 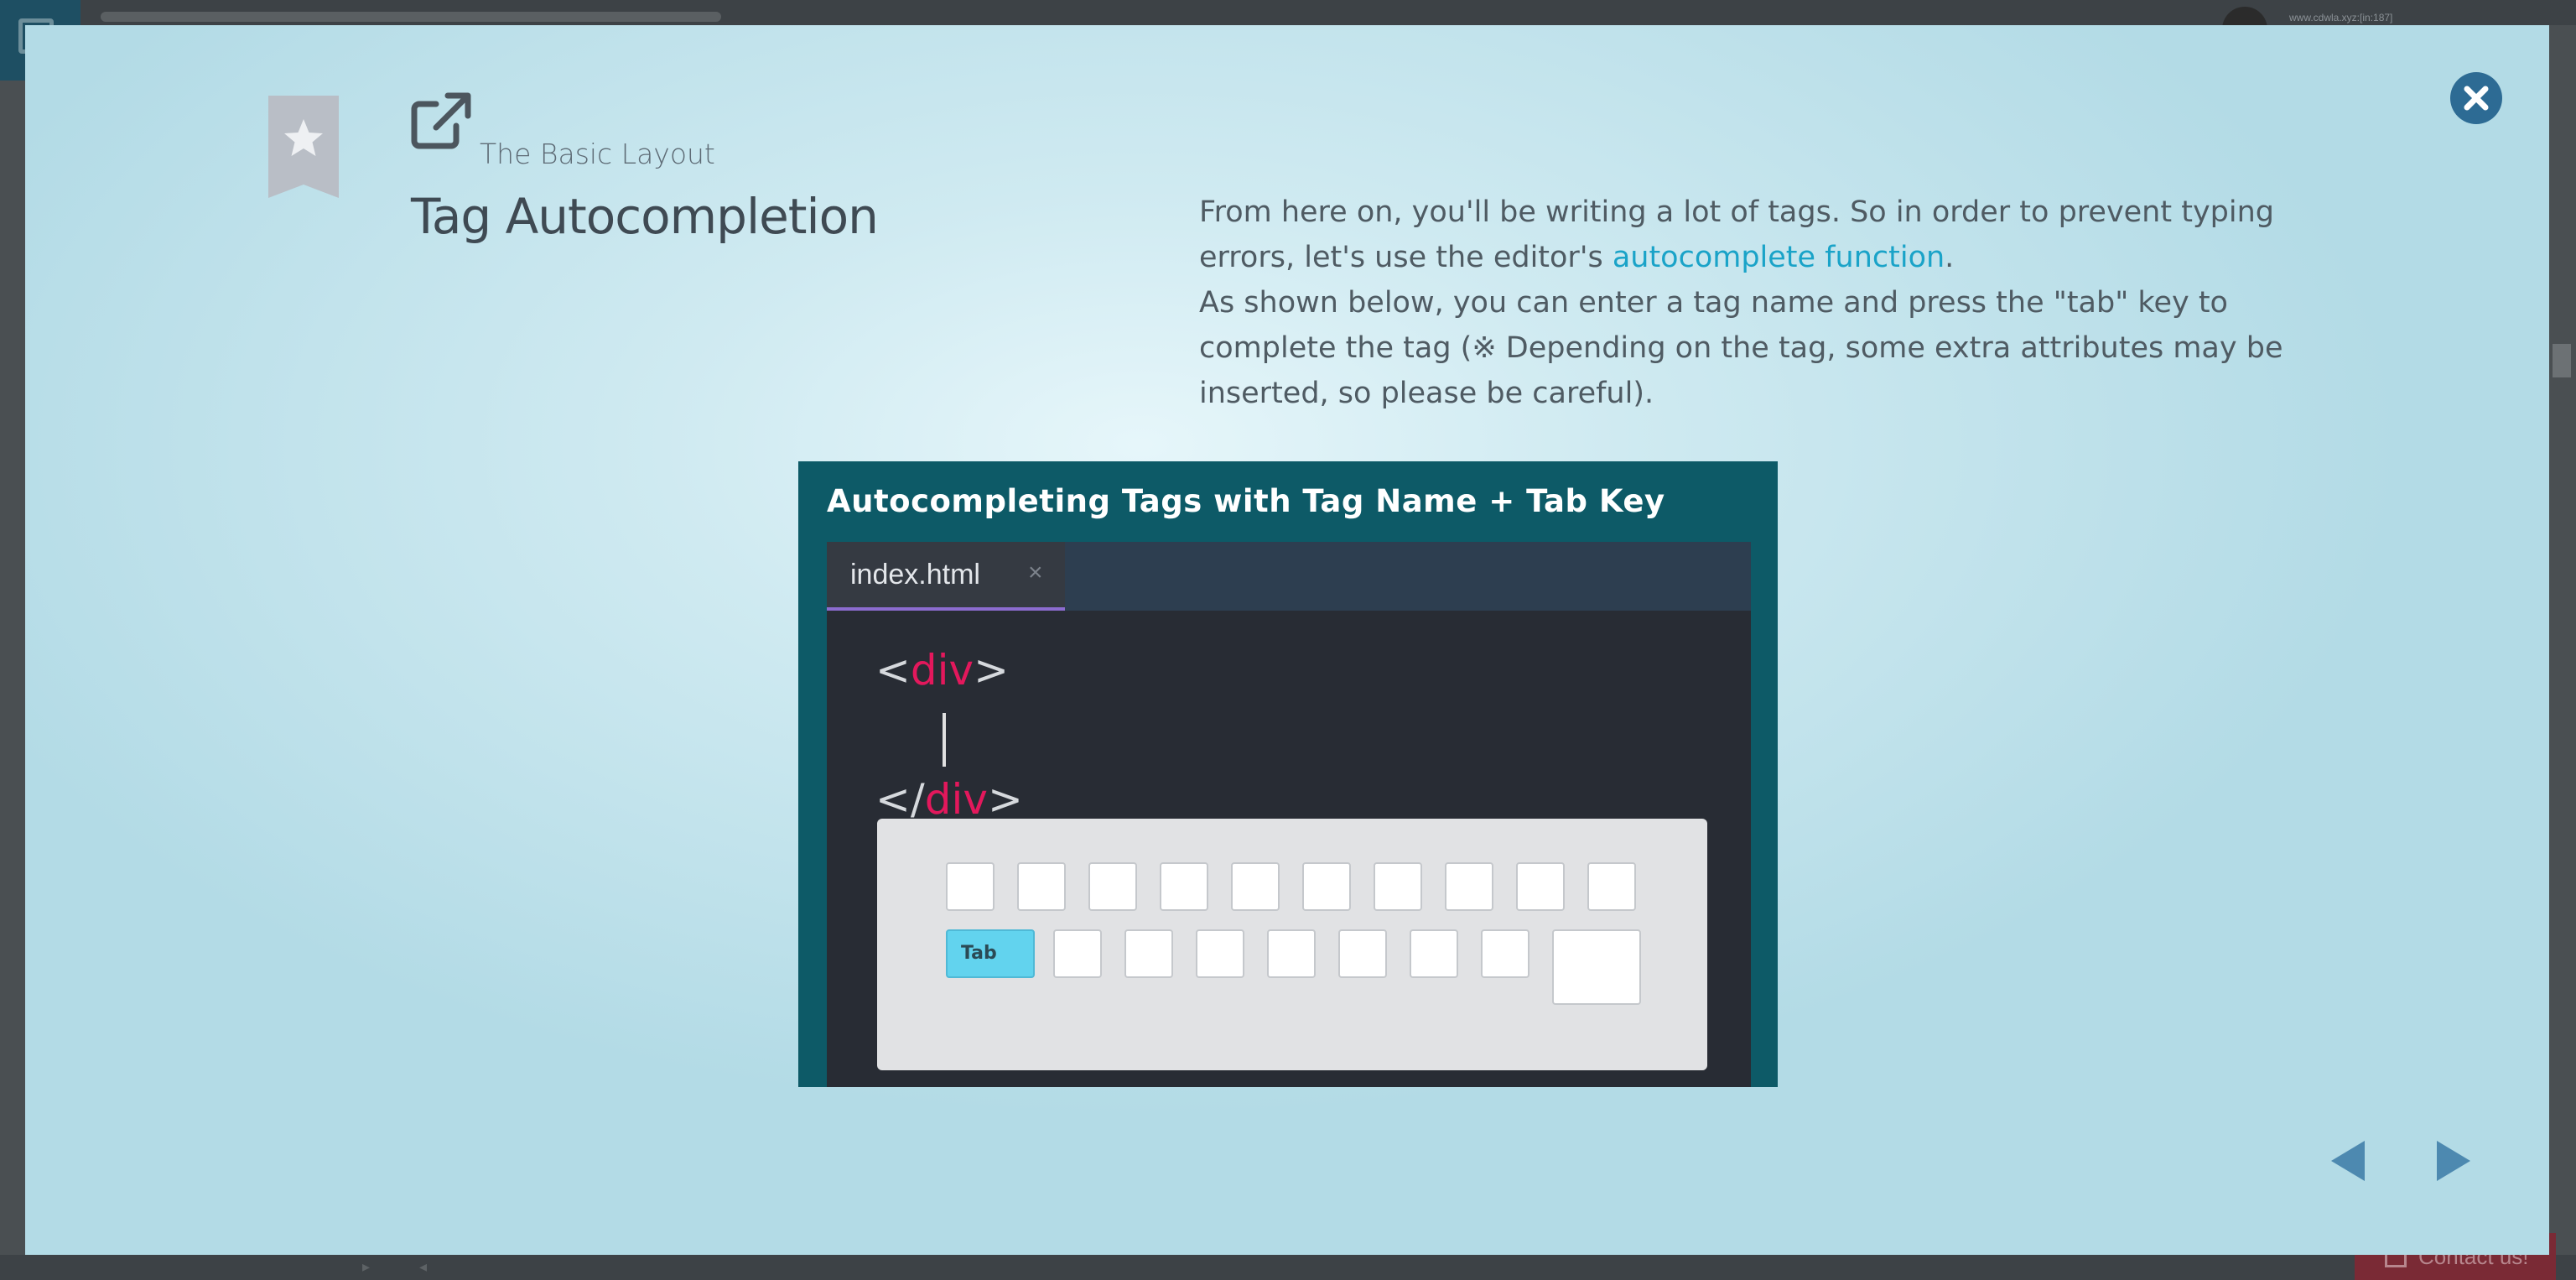 What do you see at coordinates (303, 147) in the screenshot?
I see `bookmark-star-icon` at bounding box center [303, 147].